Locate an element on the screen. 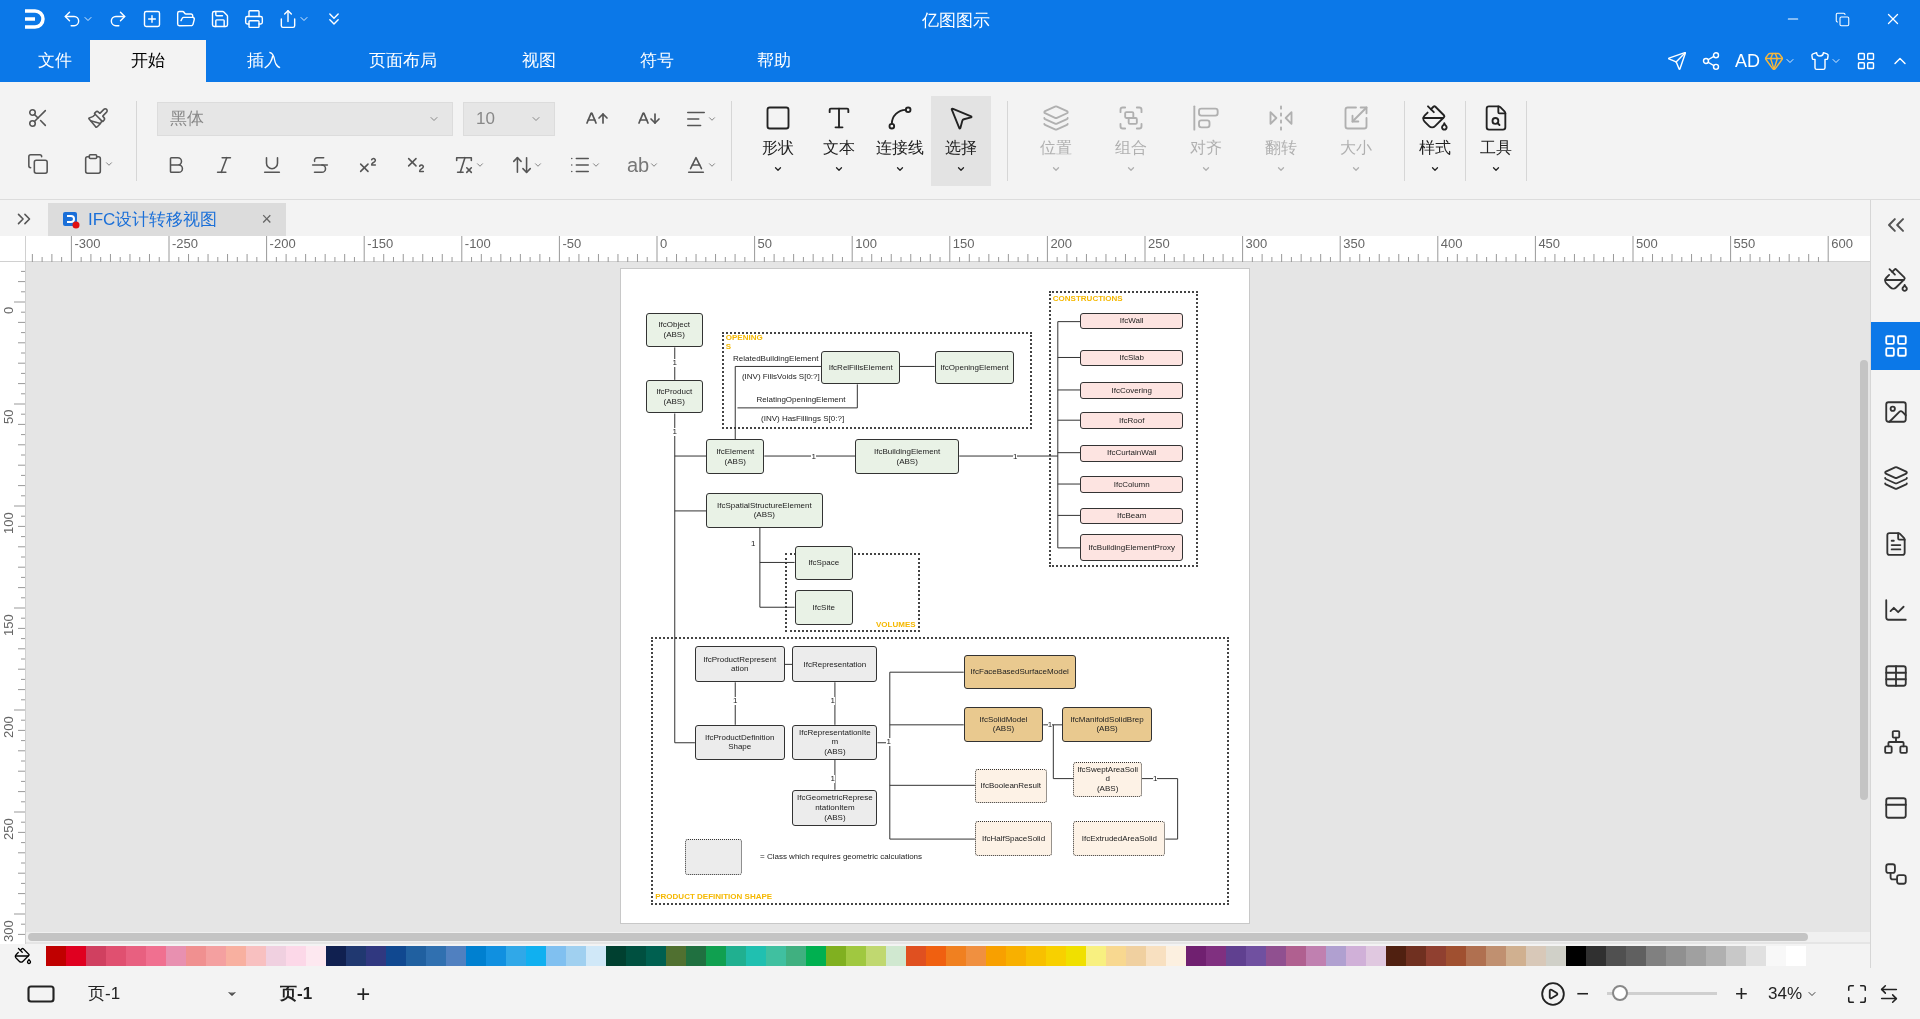  class-node: IfcOpeningElement is located at coordinates (974, 367).